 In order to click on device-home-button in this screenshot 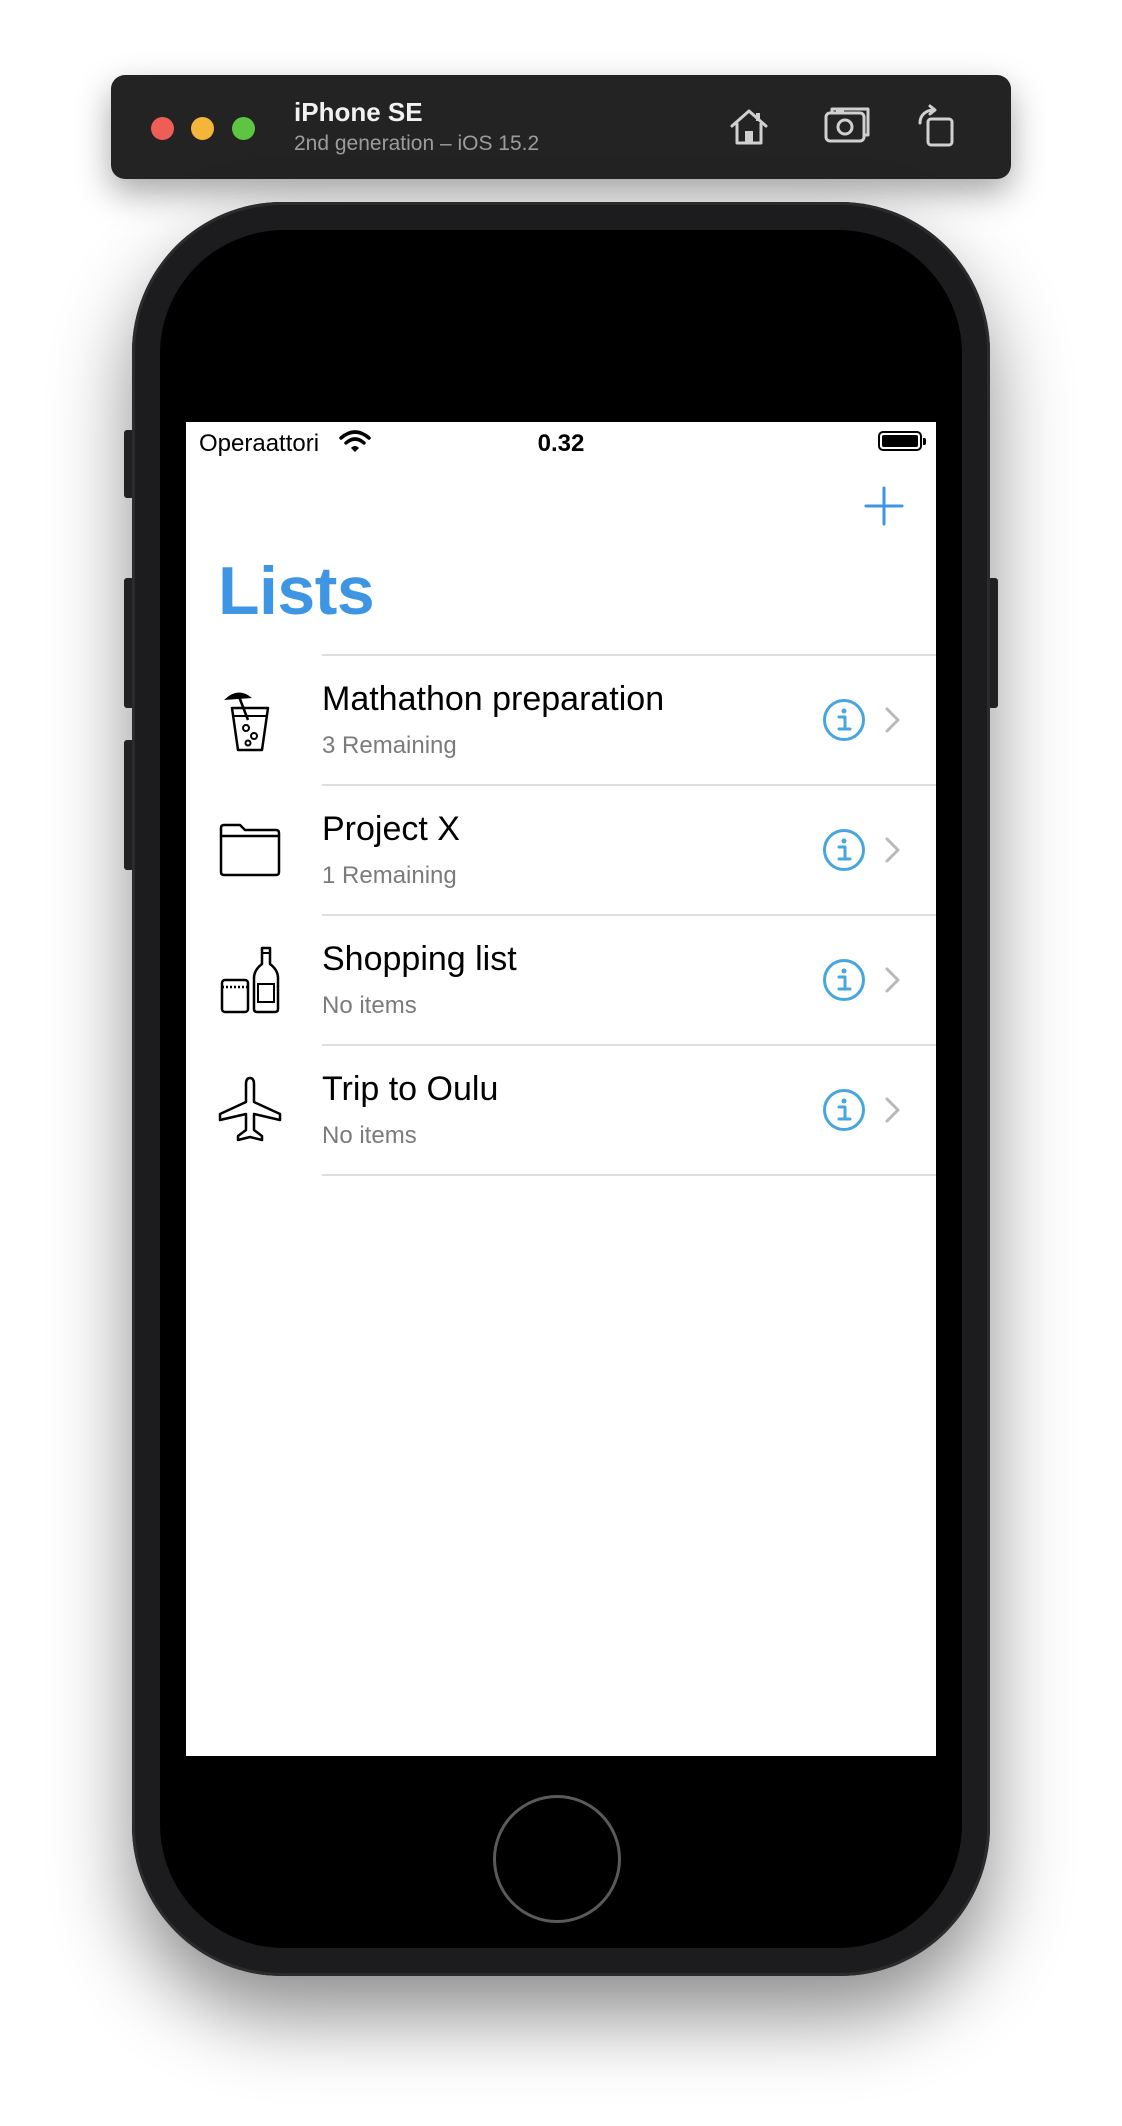, I will do `click(557, 1859)`.